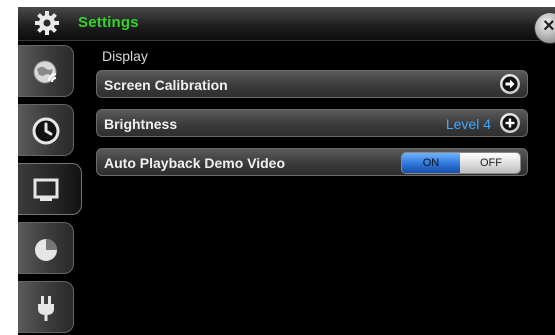  I want to click on tab-display, so click(50, 189).